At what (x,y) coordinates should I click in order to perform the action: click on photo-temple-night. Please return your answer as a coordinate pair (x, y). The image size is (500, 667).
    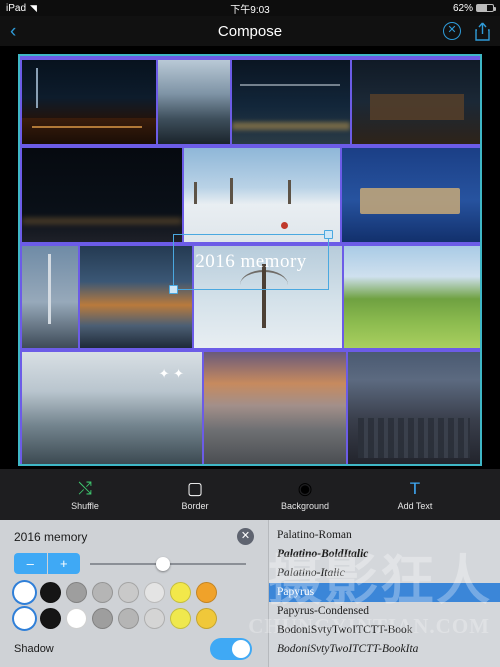
    Looking at the image, I should click on (416, 102).